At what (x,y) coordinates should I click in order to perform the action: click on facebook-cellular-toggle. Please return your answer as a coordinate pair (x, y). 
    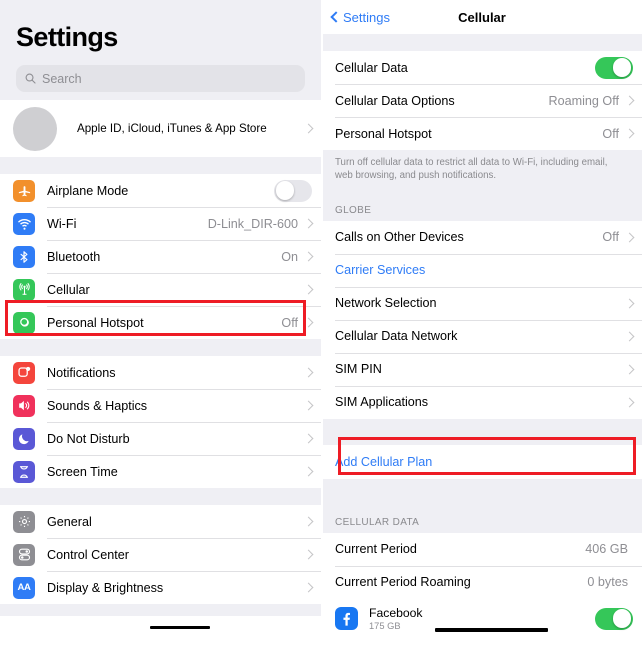
    Looking at the image, I should click on (614, 618).